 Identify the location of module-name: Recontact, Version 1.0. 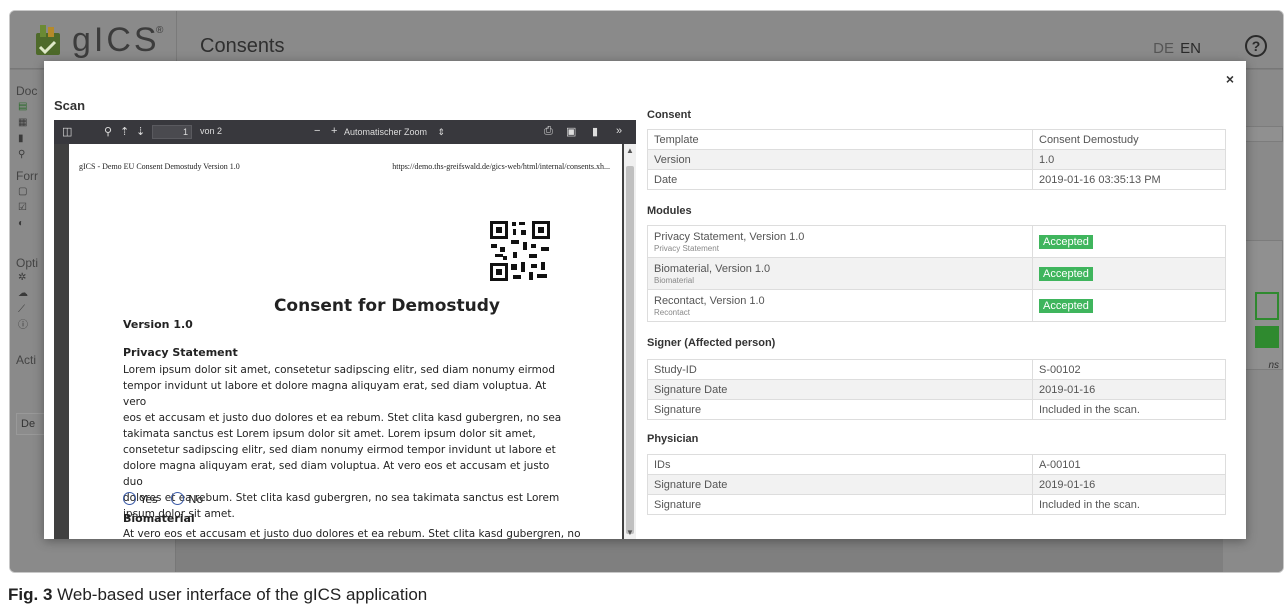
(709, 300).